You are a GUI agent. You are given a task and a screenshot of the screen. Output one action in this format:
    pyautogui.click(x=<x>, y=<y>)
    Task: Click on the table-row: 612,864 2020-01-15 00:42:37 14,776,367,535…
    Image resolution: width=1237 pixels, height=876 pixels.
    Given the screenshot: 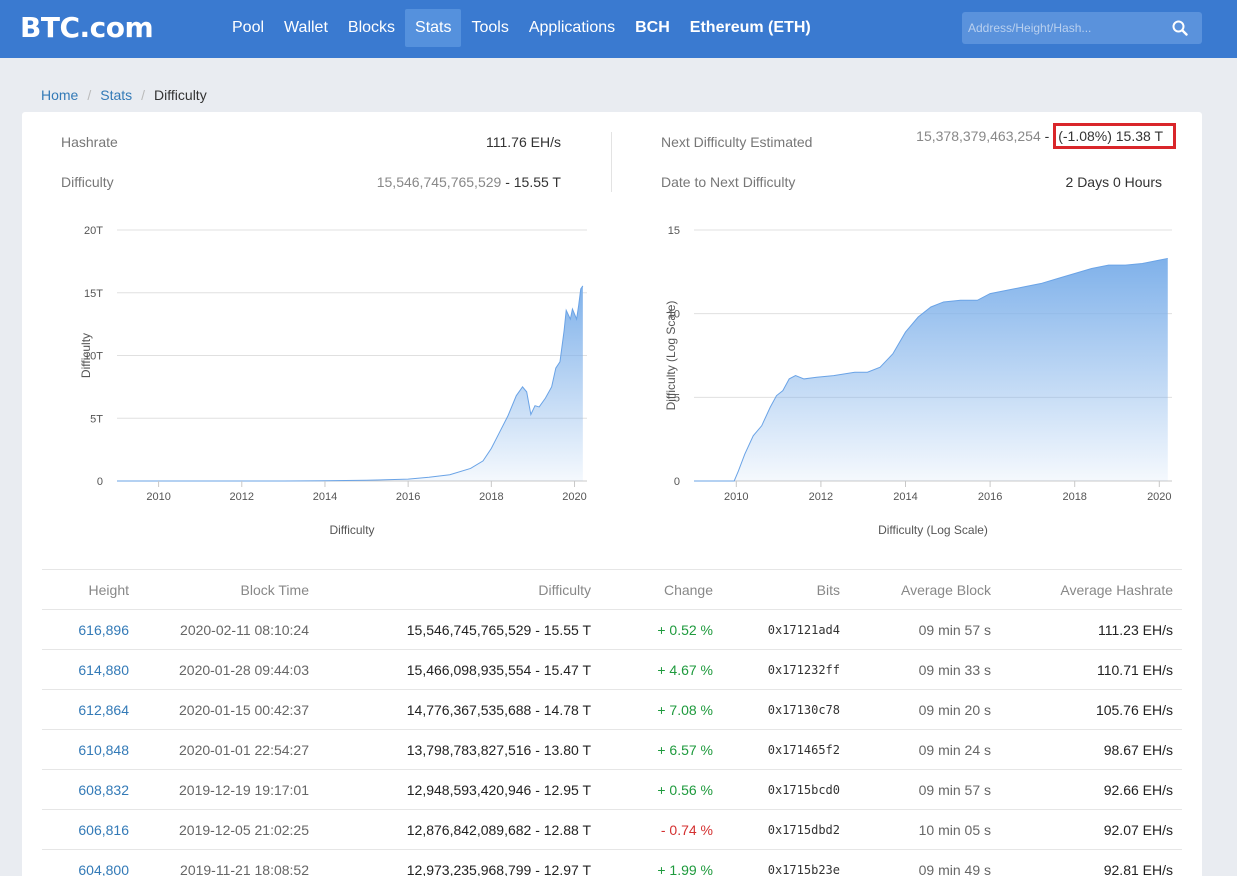 What is the action you would take?
    pyautogui.click(x=612, y=709)
    